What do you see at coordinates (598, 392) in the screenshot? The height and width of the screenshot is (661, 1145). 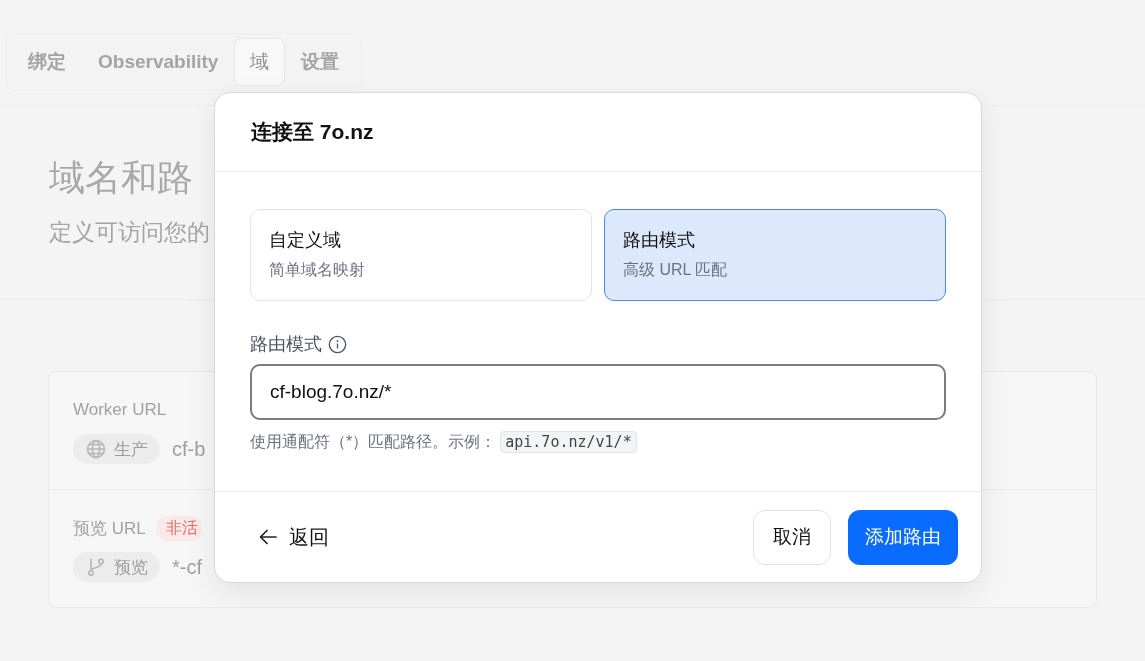 I see `route-pattern-input: cf-blog.7o.nz/*` at bounding box center [598, 392].